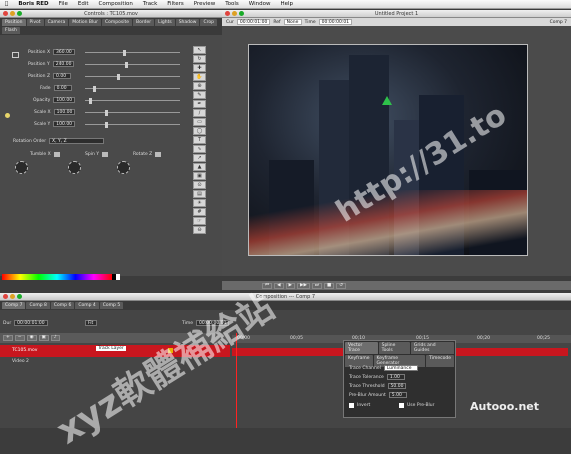 This screenshot has width=571, height=454. What do you see at coordinates (199, 50) in the screenshot?
I see `select-arrow-icon: ↖` at bounding box center [199, 50].